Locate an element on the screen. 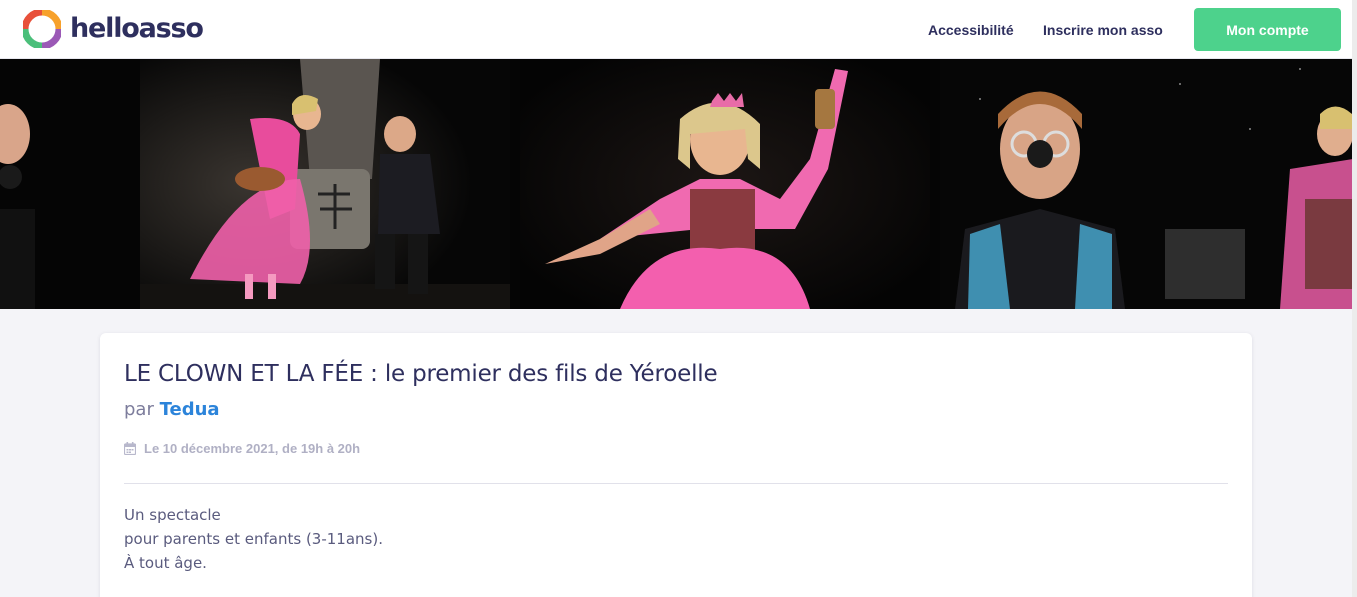 This screenshot has height=597, width=1357. scrollbar-track is located at coordinates (1354, 298).